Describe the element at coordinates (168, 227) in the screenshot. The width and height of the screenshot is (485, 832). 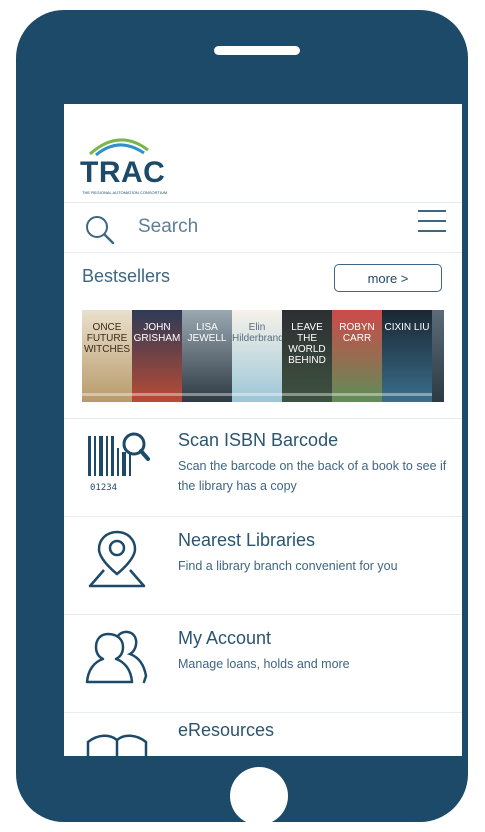
I see `search-input: Search` at that location.